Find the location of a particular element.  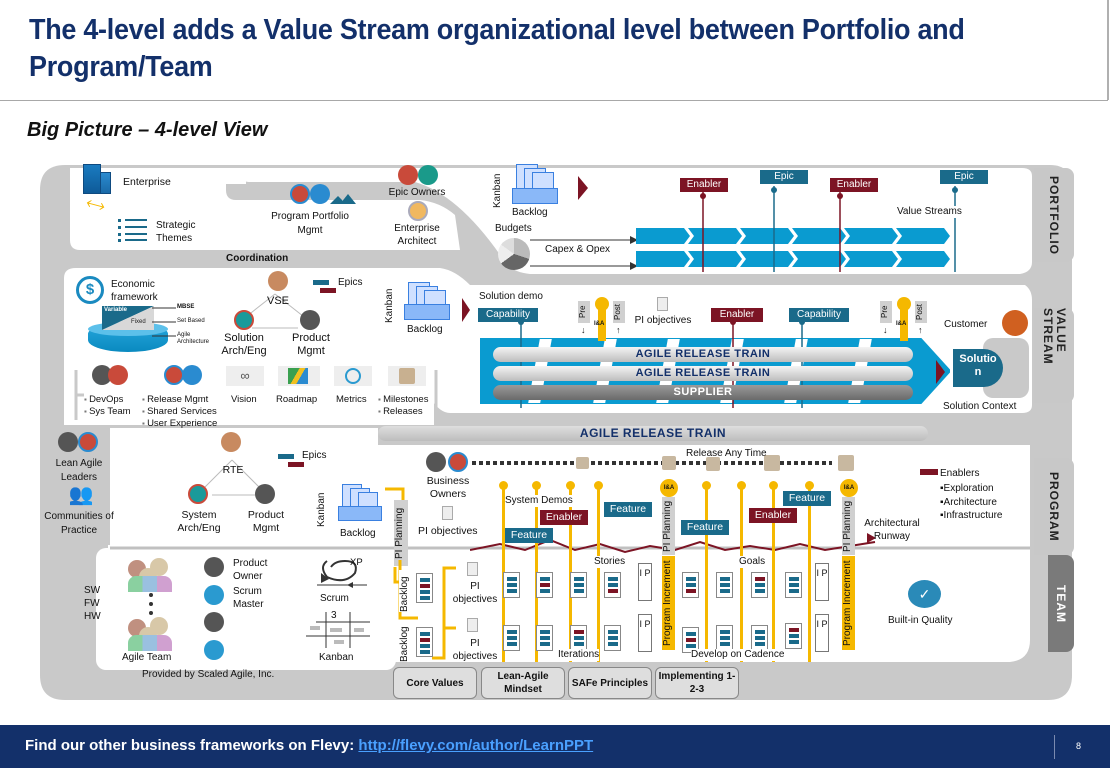

solution-box: Solution is located at coordinates (978, 368).